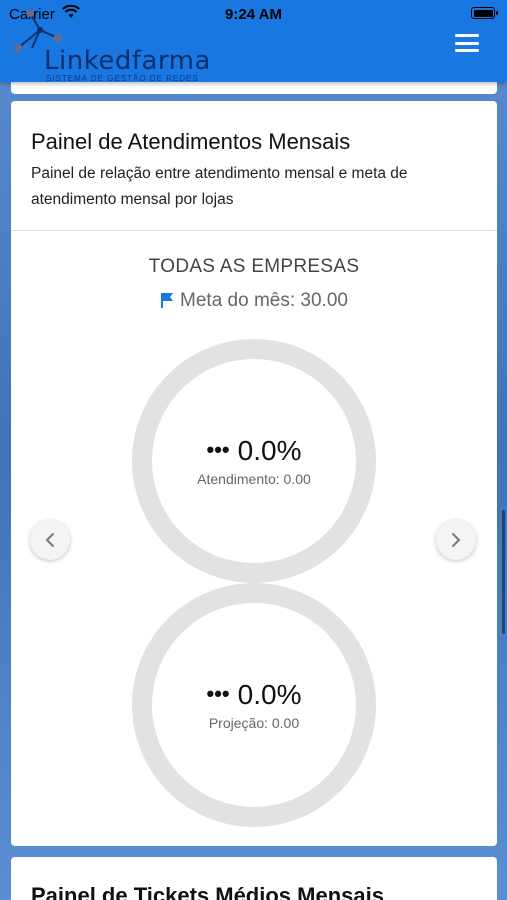  Describe the element at coordinates (264, 300) in the screenshot. I see `monthly-goal-label: Meta do mês: 30.00` at that location.